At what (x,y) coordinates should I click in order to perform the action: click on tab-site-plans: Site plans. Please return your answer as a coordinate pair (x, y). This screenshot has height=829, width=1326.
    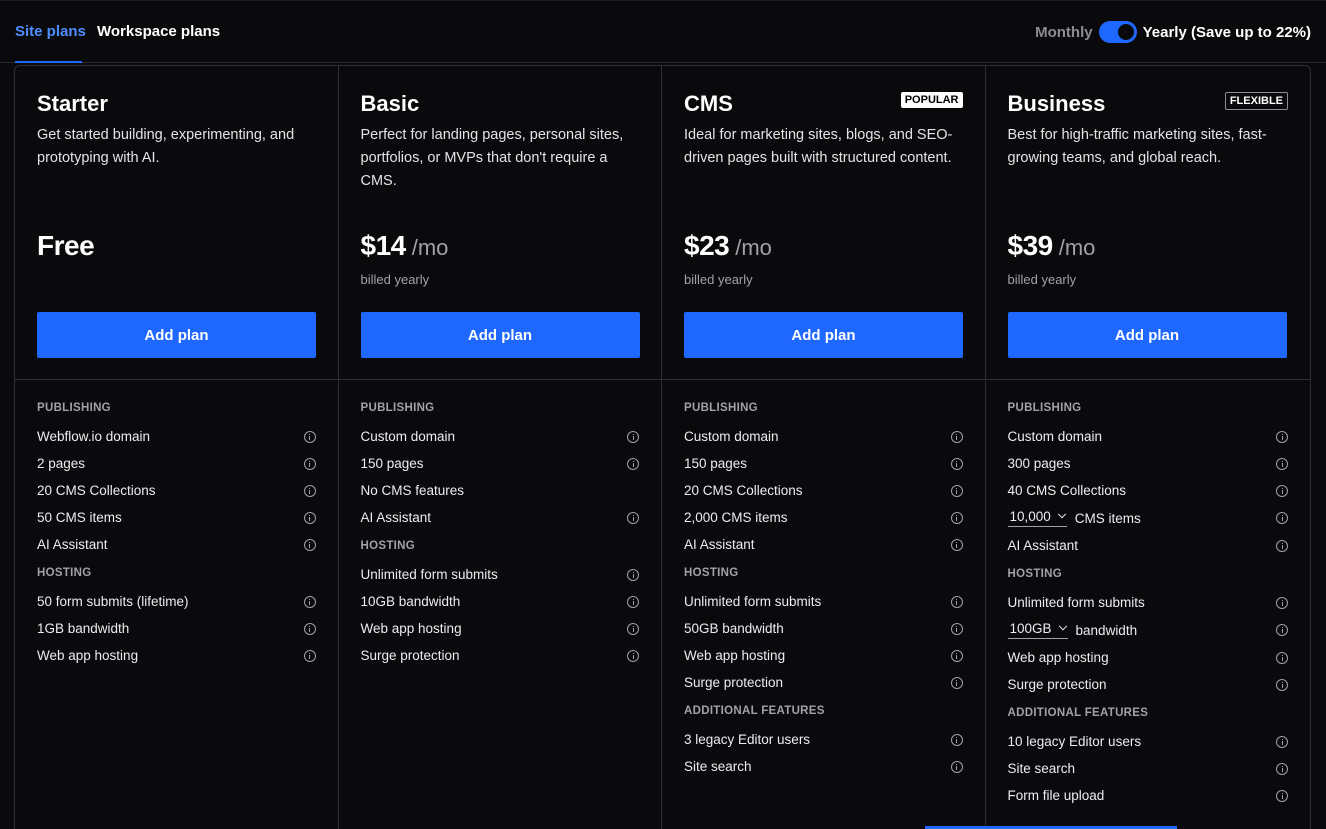
    Looking at the image, I should click on (50, 31).